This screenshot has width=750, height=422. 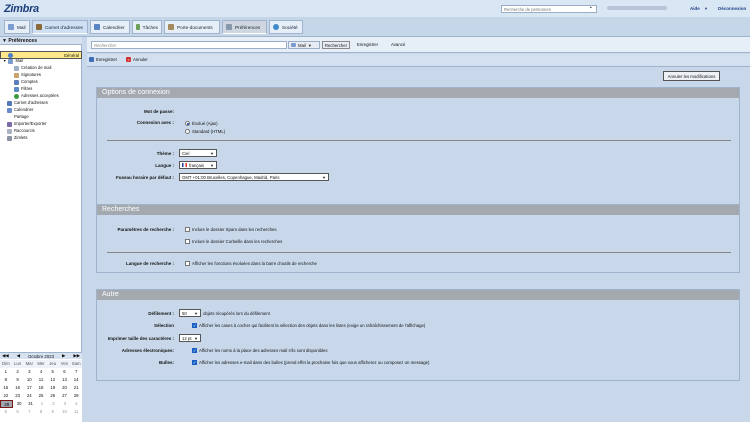 I want to click on sidebar-item-filters: Filtres, so click(x=23, y=89).